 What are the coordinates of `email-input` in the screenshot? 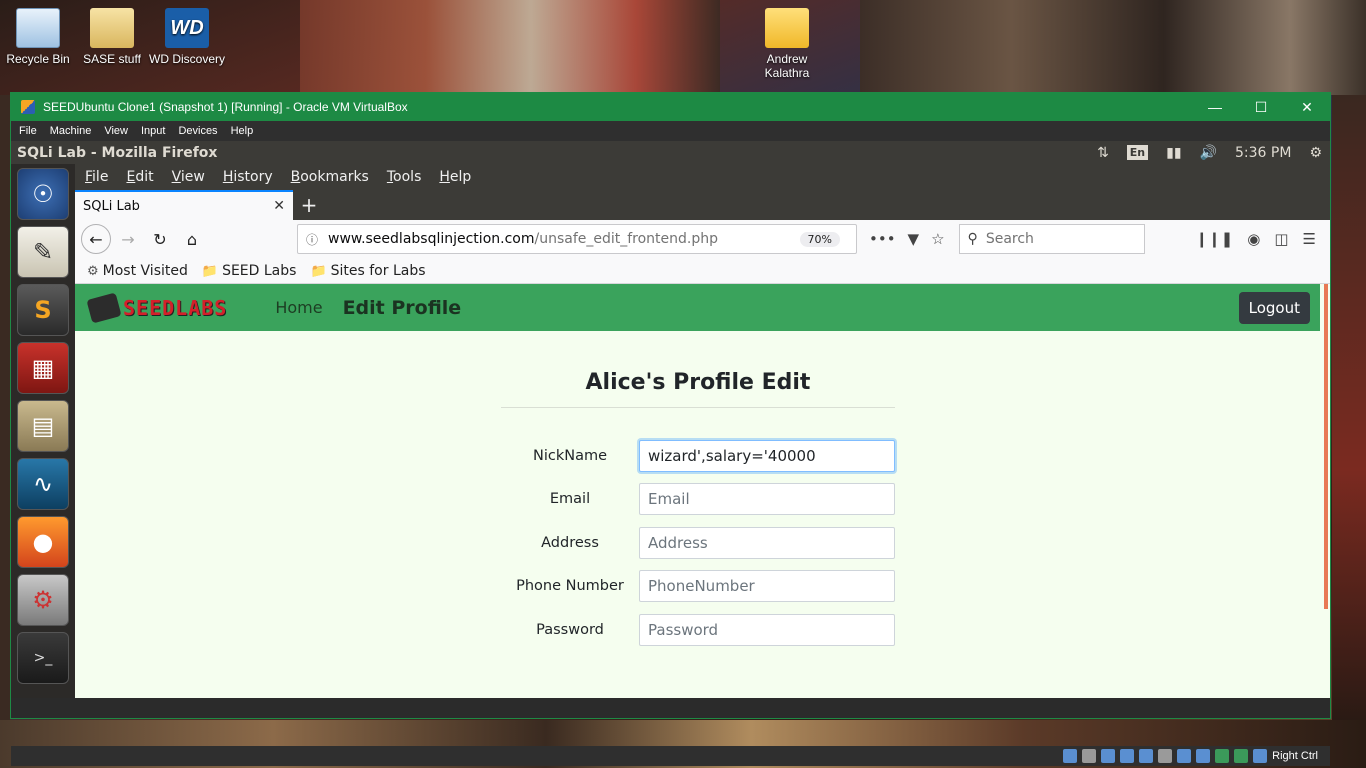 It's located at (767, 499).